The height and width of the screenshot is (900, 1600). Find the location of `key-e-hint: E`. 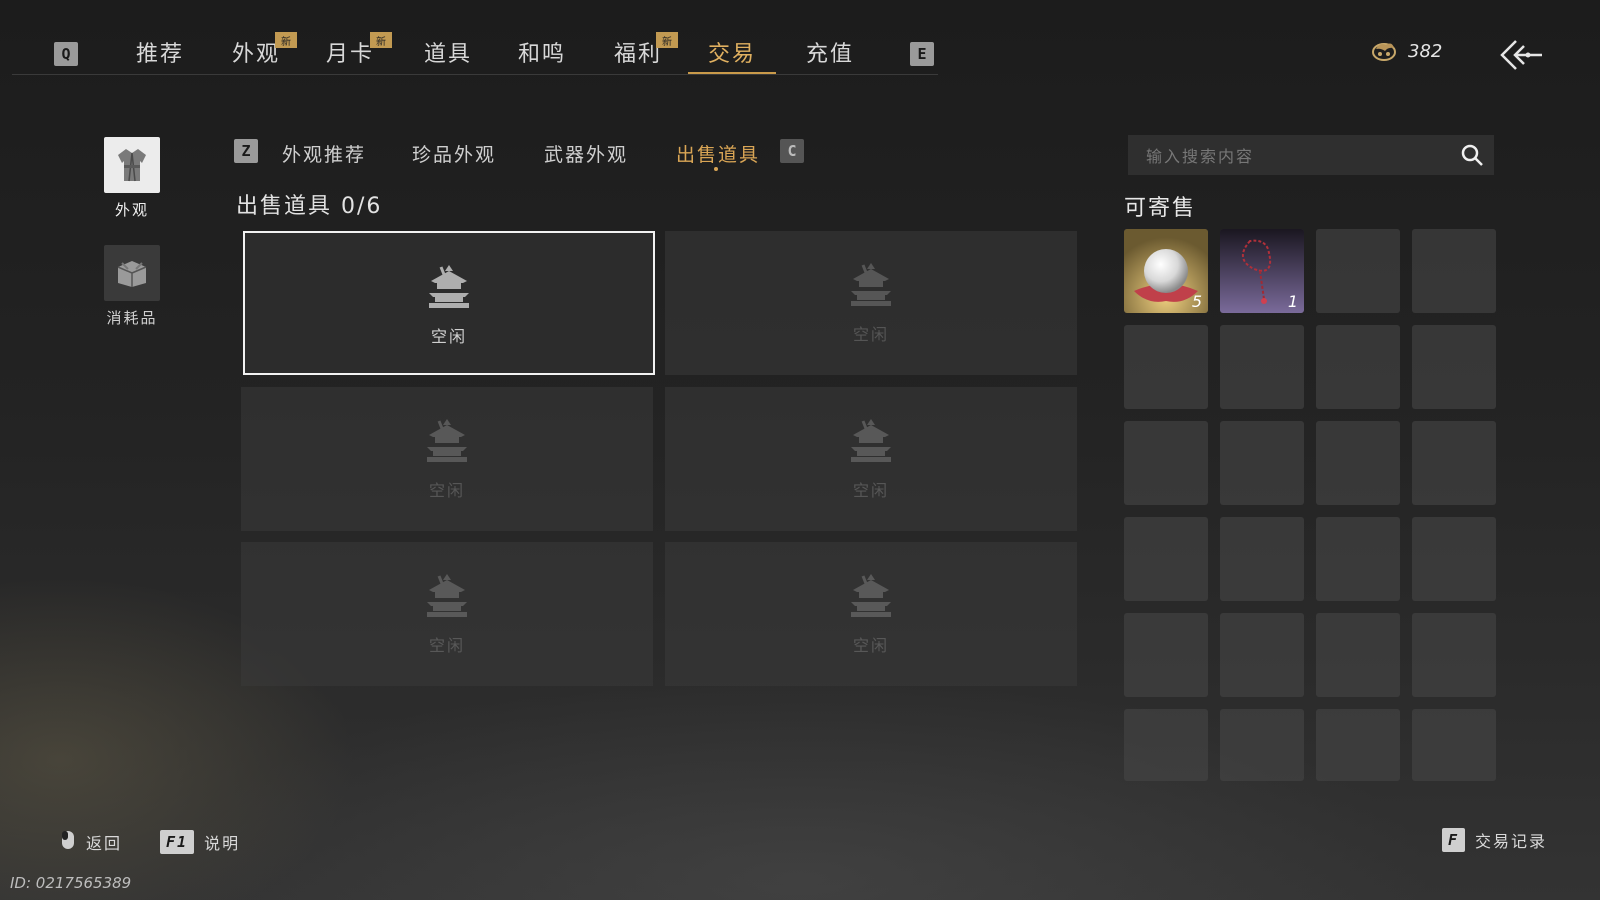

key-e-hint: E is located at coordinates (922, 54).